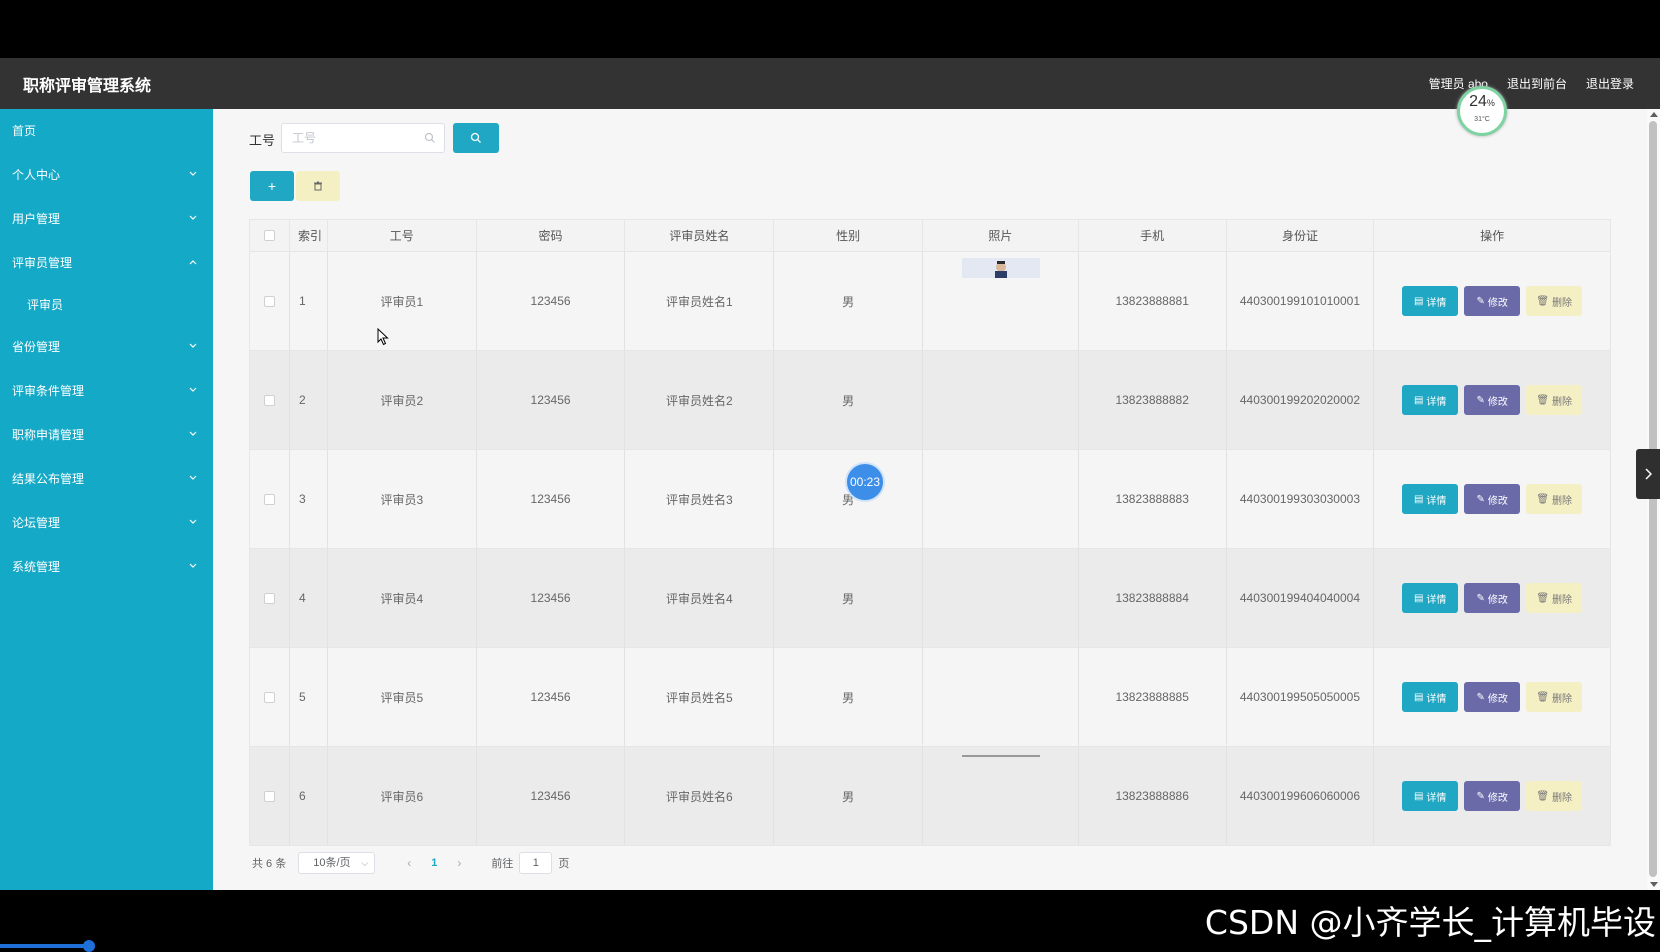 This screenshot has height=952, width=1660. What do you see at coordinates (402, 301) in the screenshot?
I see `cell-id: 评审员1` at bounding box center [402, 301].